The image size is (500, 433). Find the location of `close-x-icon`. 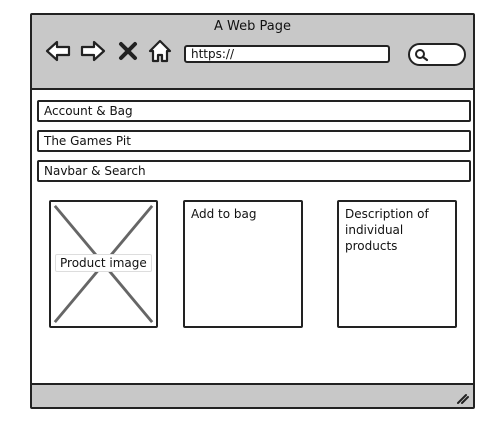

close-x-icon is located at coordinates (128, 51).